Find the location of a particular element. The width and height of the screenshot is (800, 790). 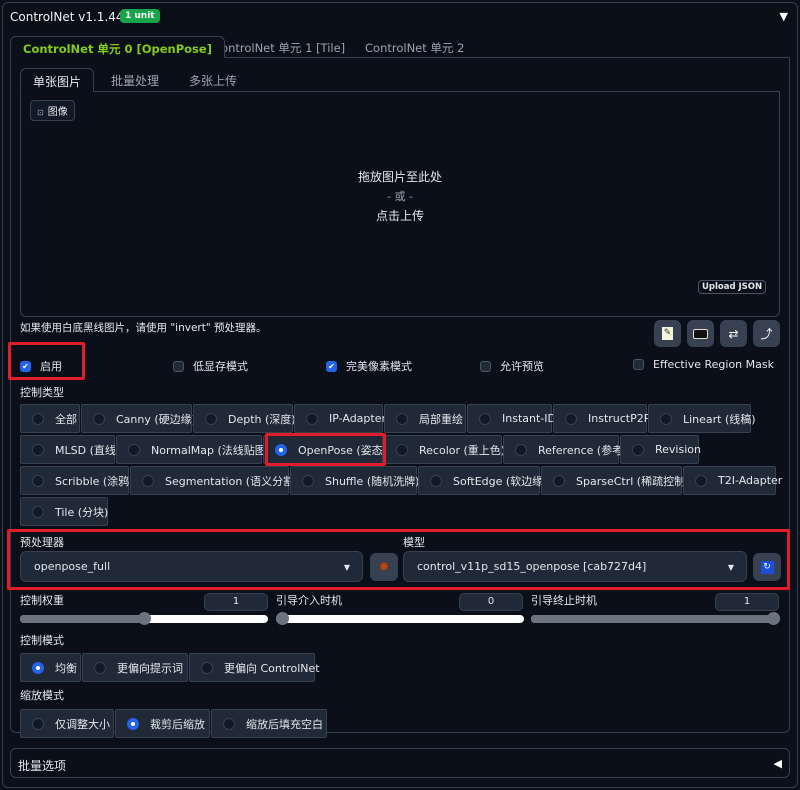

preprocessor-dropdown: openpose_full ▼ is located at coordinates (191, 566).